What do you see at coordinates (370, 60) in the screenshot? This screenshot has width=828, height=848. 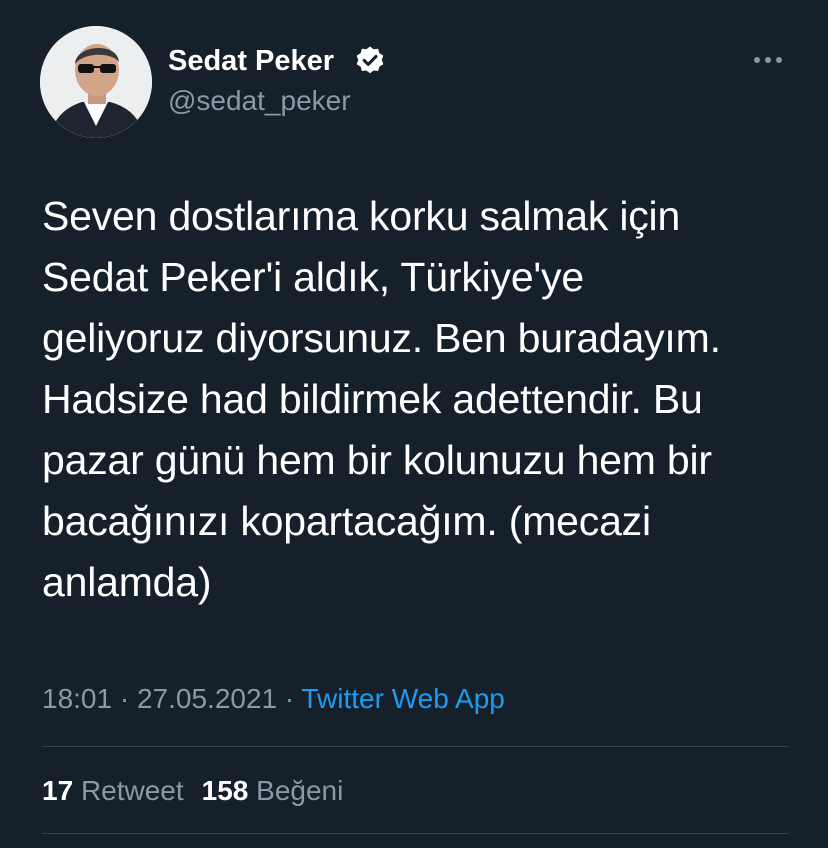 I see `verified-badge-icon` at bounding box center [370, 60].